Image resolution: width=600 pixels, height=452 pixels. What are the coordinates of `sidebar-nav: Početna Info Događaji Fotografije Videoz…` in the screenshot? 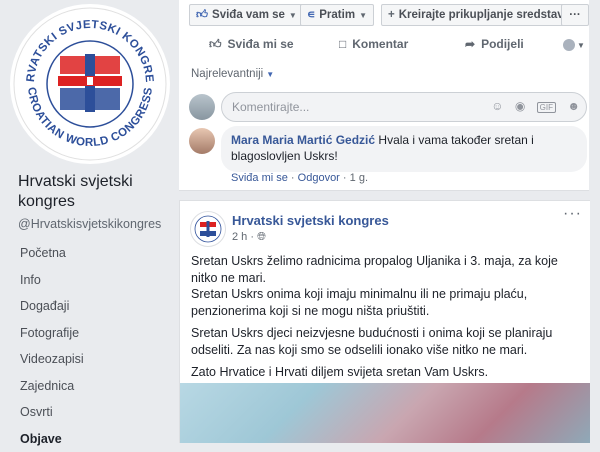 It's located at (94, 346).